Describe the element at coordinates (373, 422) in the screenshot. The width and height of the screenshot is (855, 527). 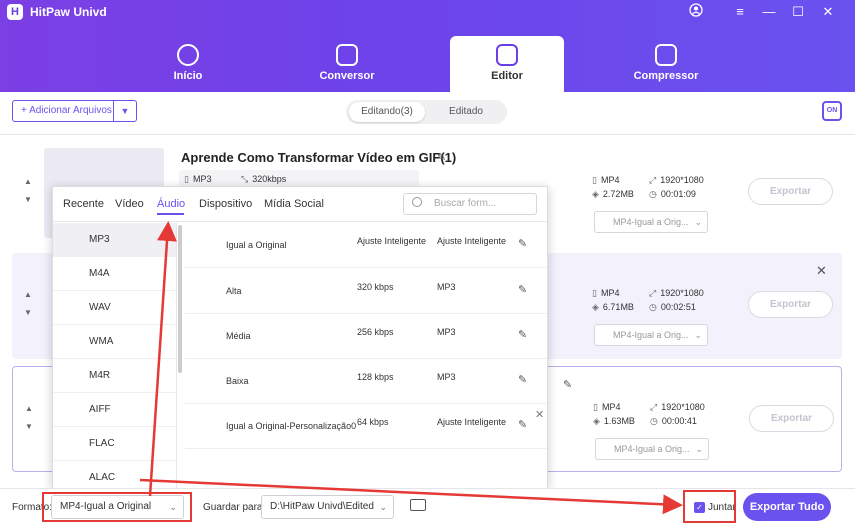
I see `preset-bitrate: 64 kbps` at that location.